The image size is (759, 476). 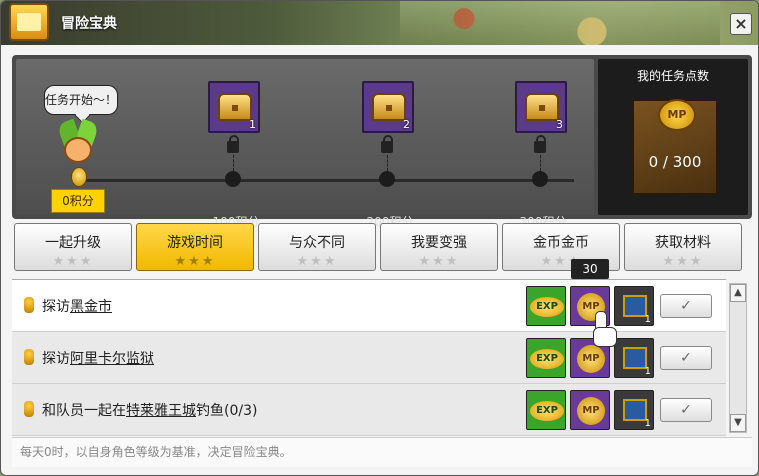 I want to click on scroll-down-button: ▼, so click(x=738, y=423).